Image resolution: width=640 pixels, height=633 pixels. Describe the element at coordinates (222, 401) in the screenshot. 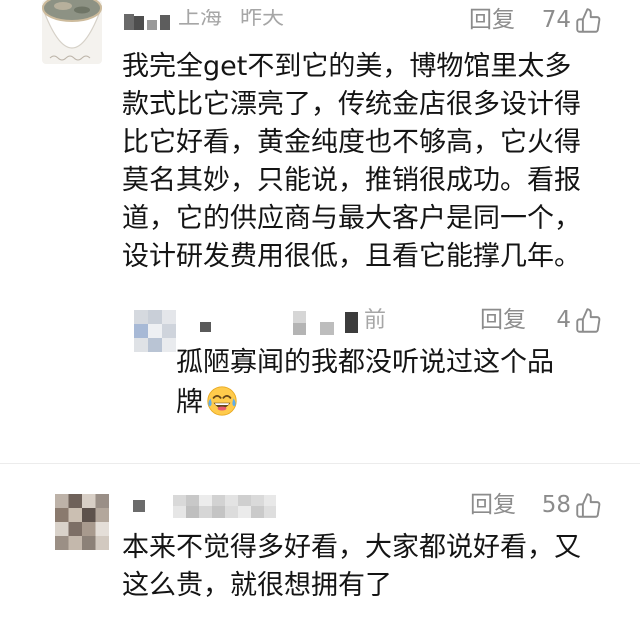

I see `tears-of-joy-emoji-icon` at that location.